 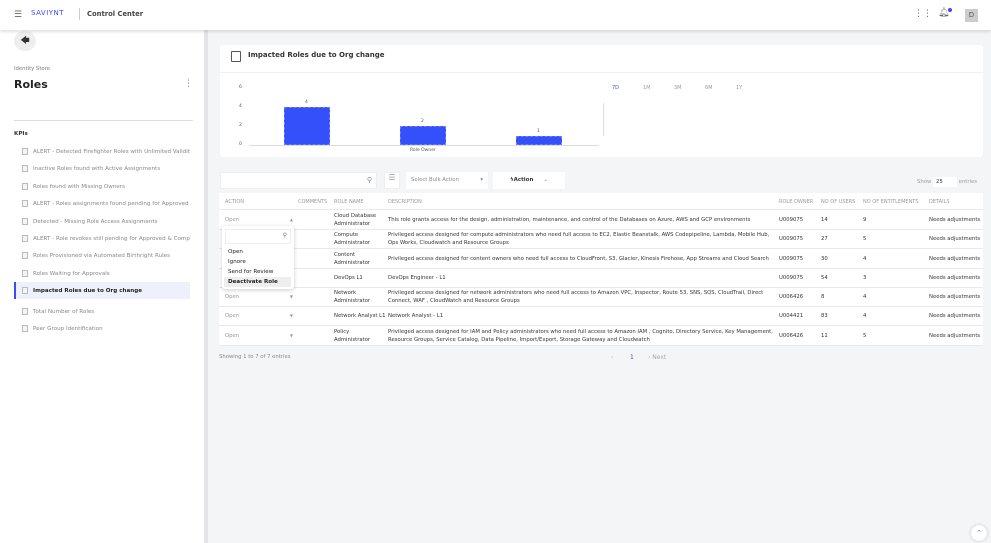 I want to click on menu-icon: ☰, so click(x=18, y=15).